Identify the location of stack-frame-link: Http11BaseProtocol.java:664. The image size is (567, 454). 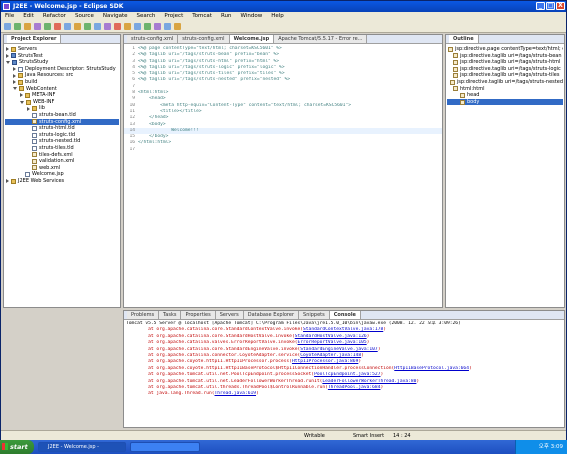
(431, 368).